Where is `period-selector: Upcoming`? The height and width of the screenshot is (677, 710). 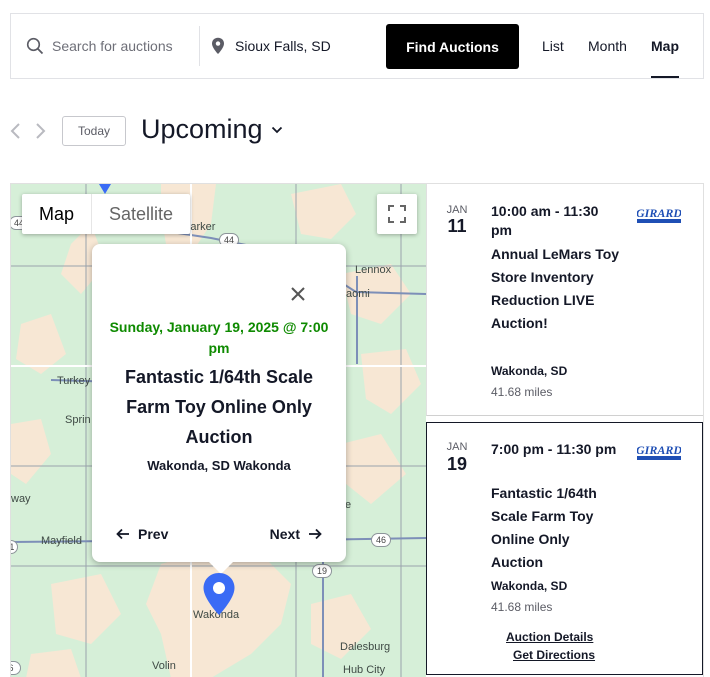
period-selector: Upcoming is located at coordinates (212, 129).